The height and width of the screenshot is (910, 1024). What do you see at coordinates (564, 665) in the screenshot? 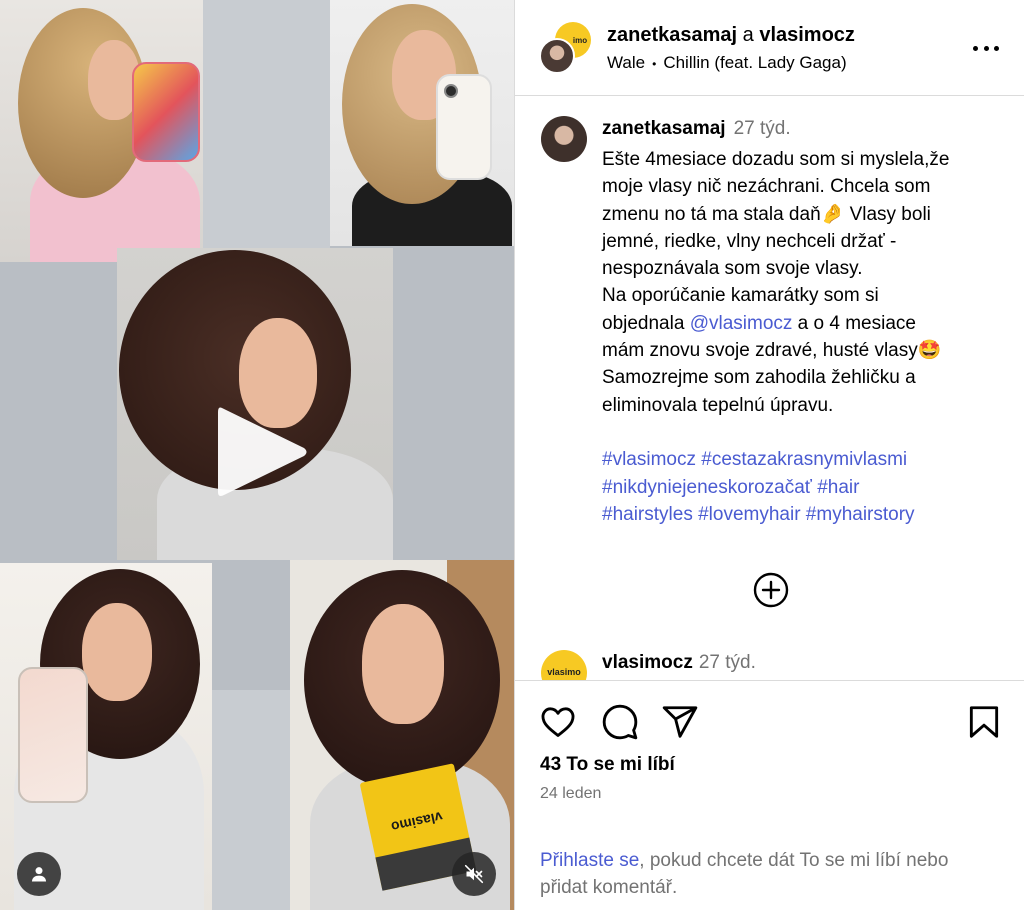
I see `comment-avatar: vlasimo` at bounding box center [564, 665].